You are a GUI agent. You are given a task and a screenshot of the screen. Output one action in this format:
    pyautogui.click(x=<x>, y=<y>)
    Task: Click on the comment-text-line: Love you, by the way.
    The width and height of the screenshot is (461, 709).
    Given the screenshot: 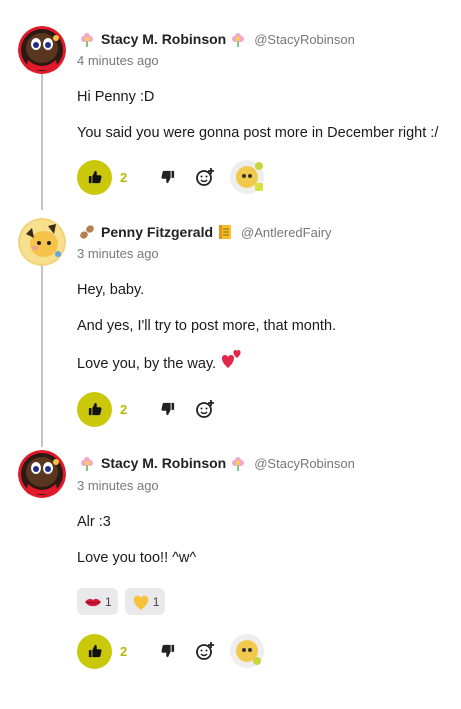 What is the action you would take?
    pyautogui.click(x=160, y=362)
    